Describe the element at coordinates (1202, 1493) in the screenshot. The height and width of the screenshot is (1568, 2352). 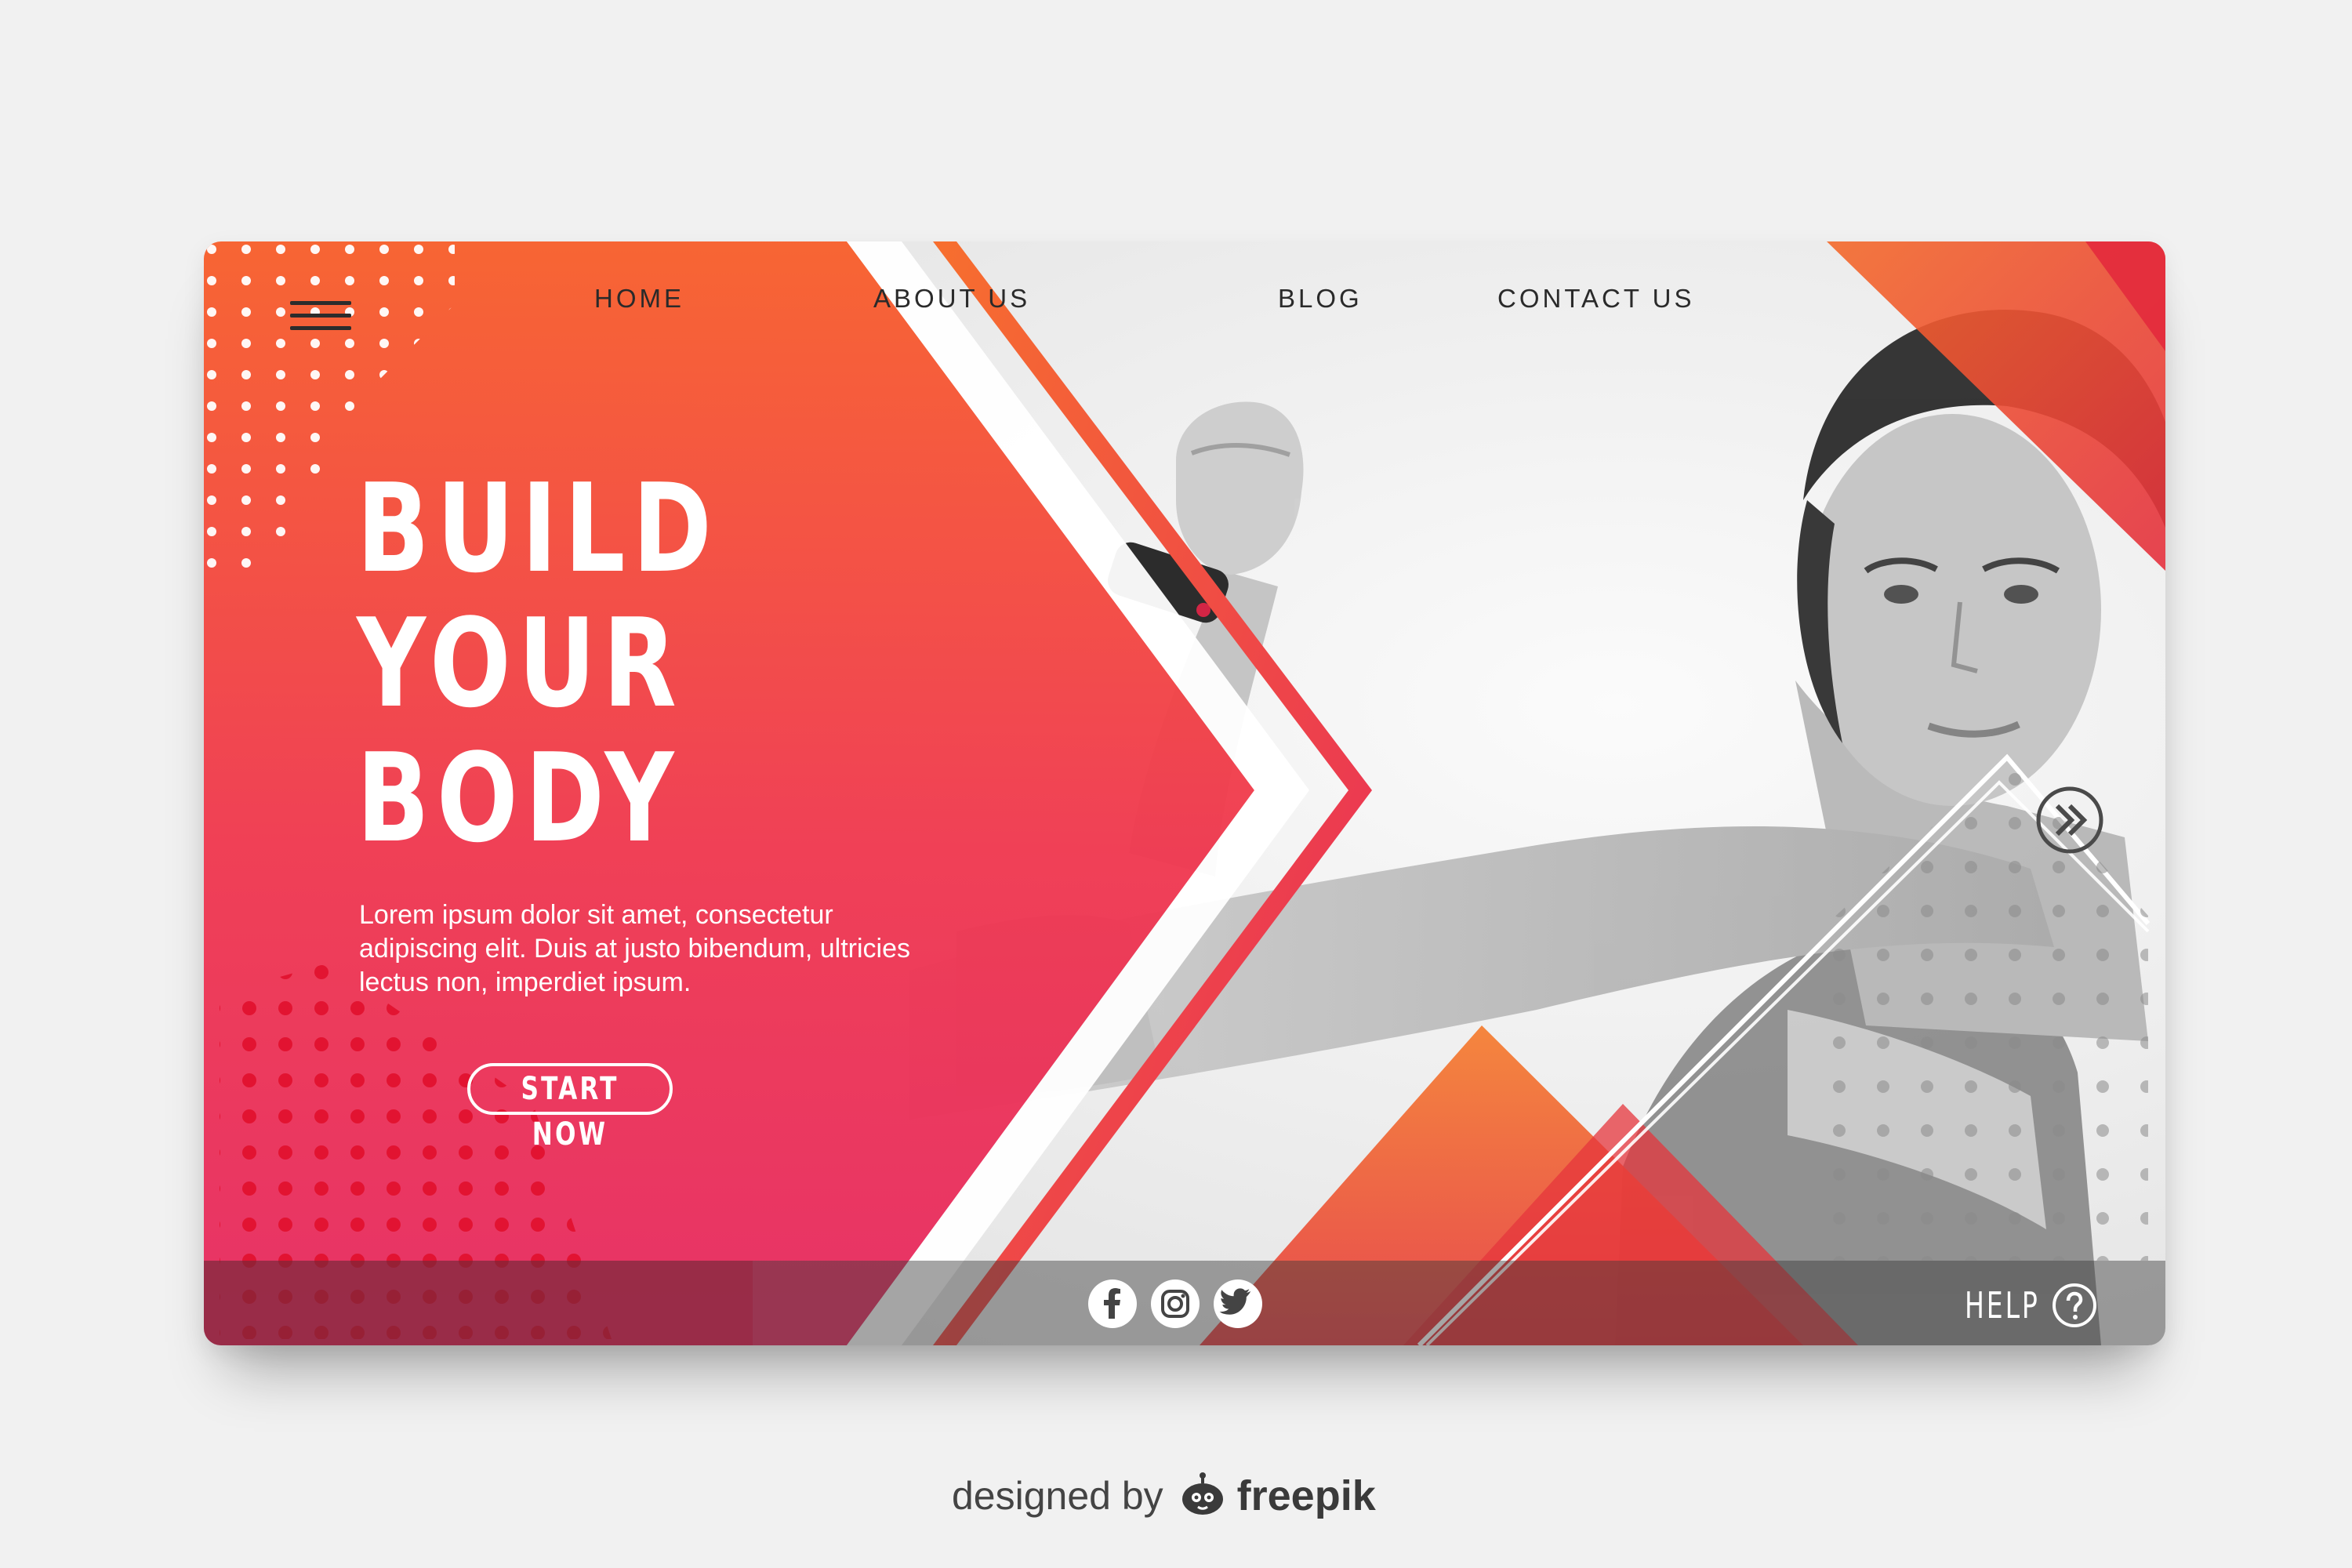
I see `freepik-logo-icon` at that location.